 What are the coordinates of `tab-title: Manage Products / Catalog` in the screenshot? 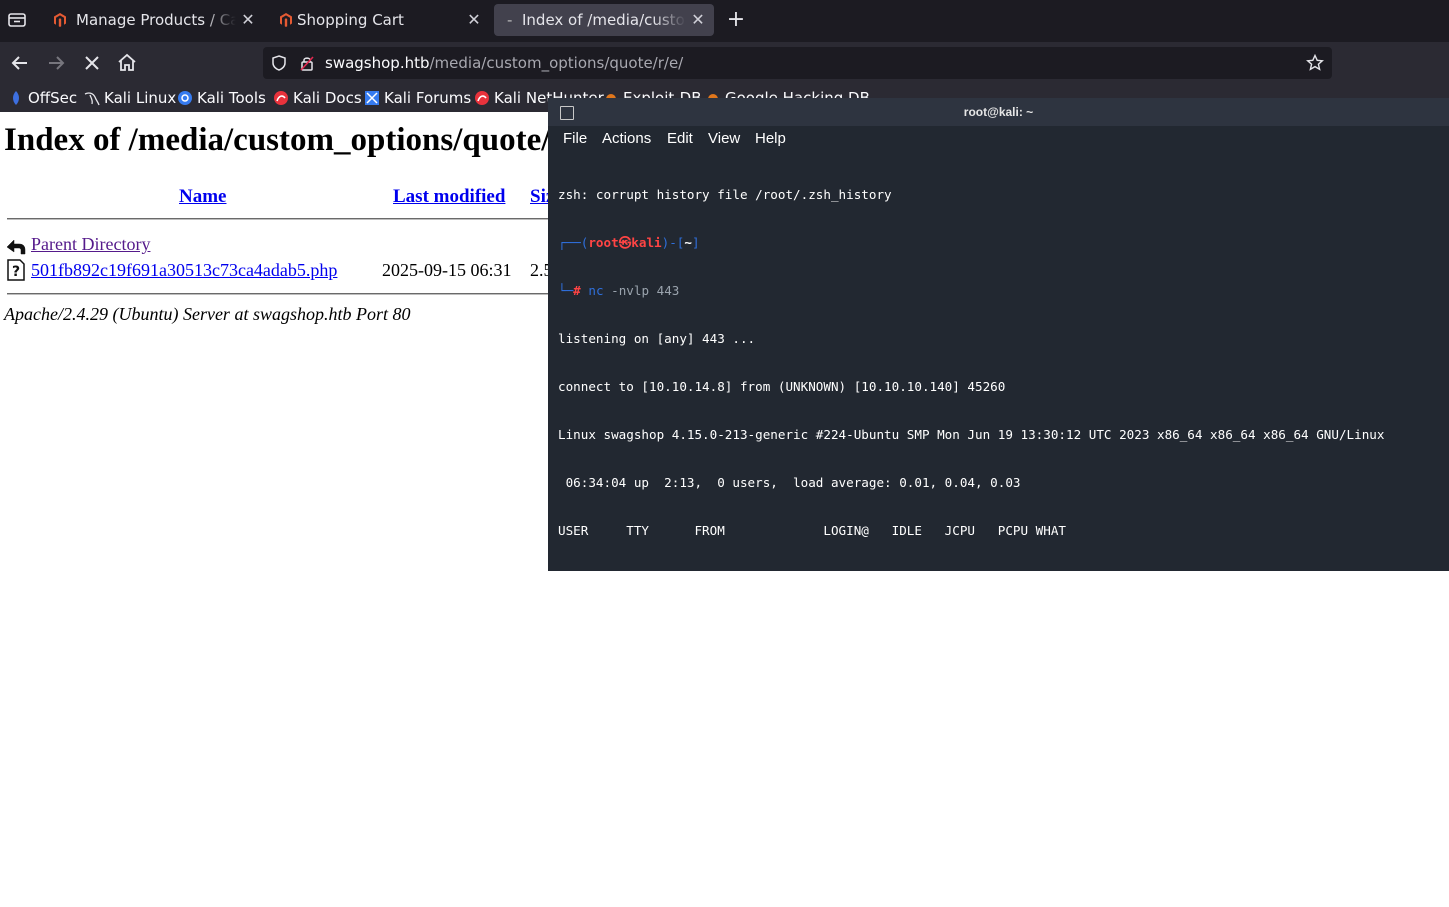 It's located at (156, 20).